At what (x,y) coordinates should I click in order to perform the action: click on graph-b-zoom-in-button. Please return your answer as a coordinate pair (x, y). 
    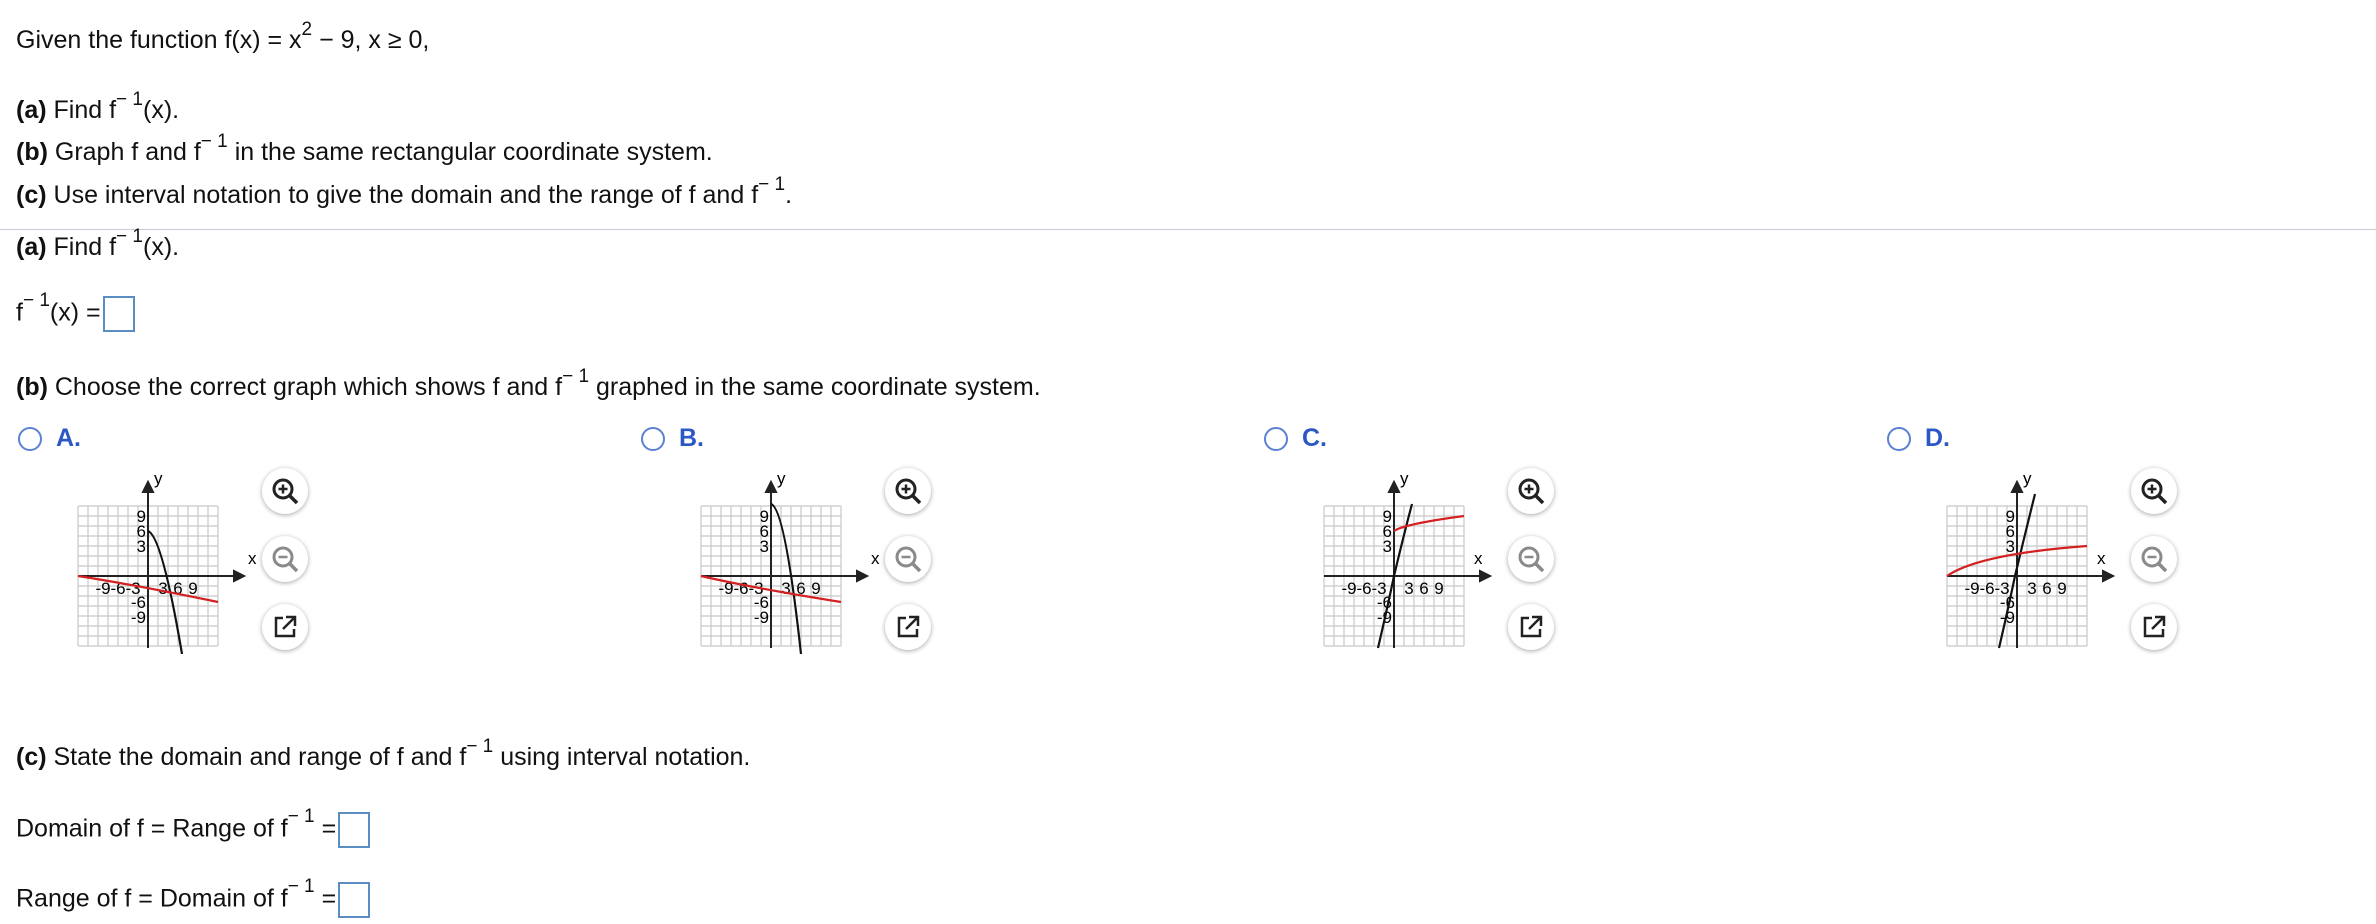
    Looking at the image, I should click on (908, 491).